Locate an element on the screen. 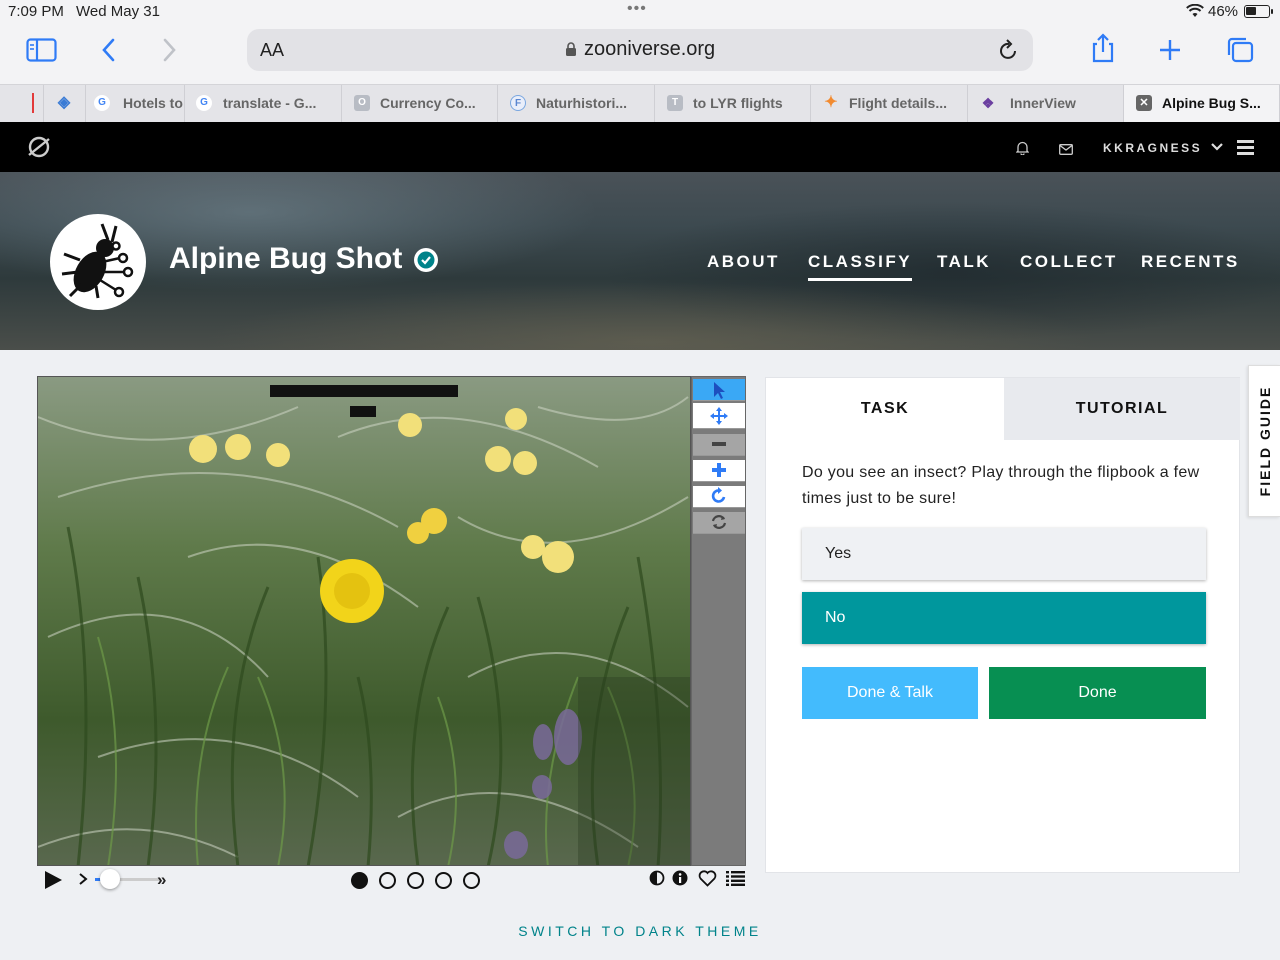  rotate-button is located at coordinates (719, 497).